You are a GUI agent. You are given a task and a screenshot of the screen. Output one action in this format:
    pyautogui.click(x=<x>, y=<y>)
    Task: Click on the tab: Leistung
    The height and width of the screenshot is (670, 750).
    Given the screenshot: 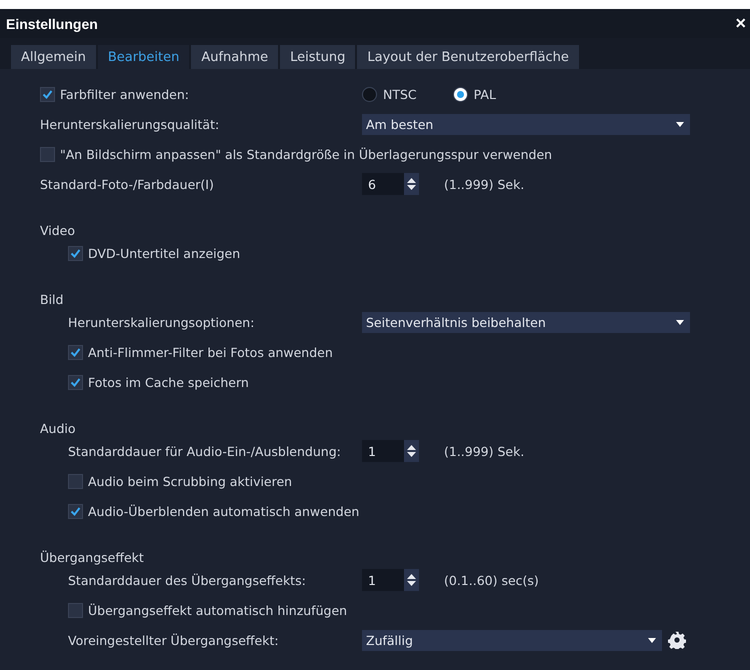 What is the action you would take?
    pyautogui.click(x=318, y=57)
    